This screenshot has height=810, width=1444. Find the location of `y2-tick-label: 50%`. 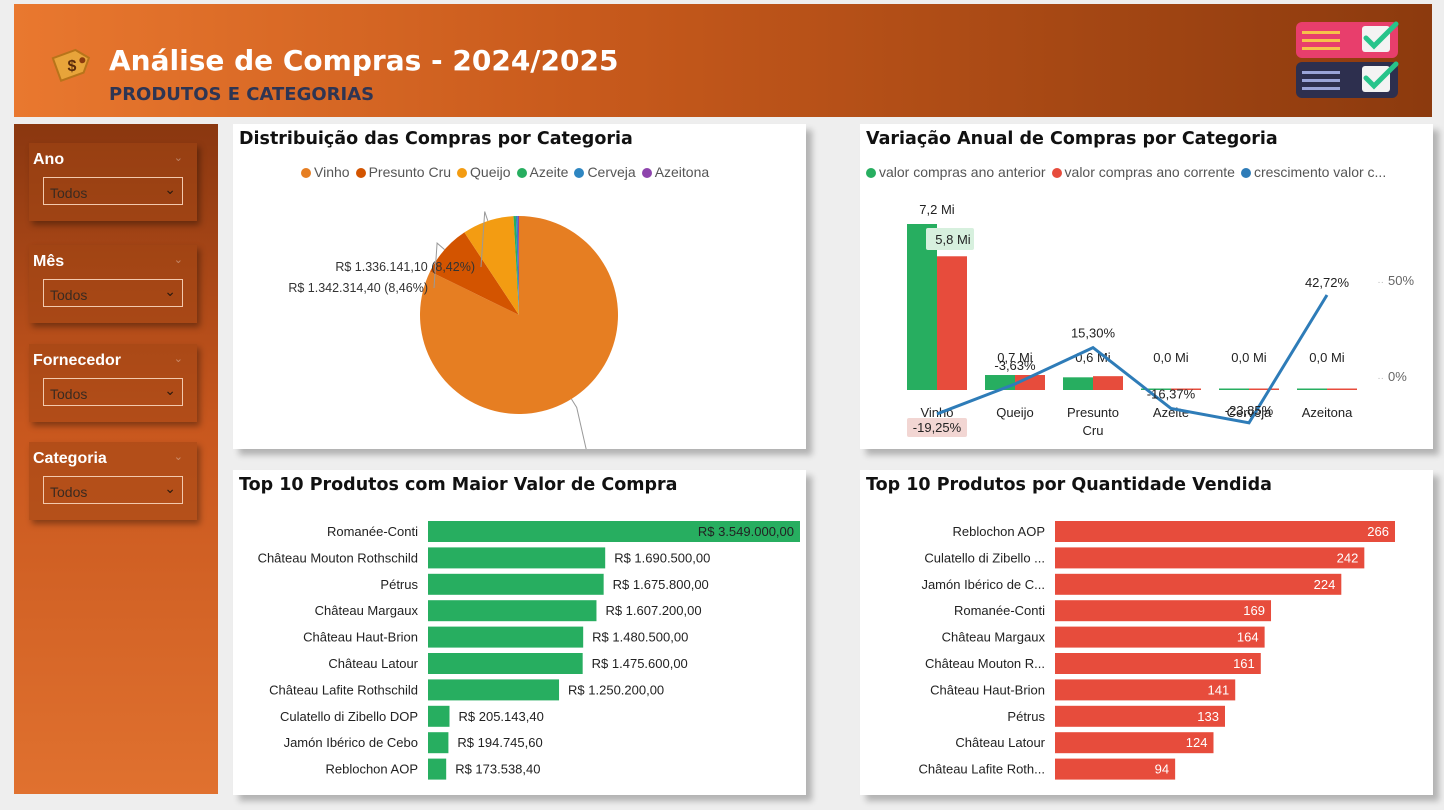

y2-tick-label: 50% is located at coordinates (1401, 280).